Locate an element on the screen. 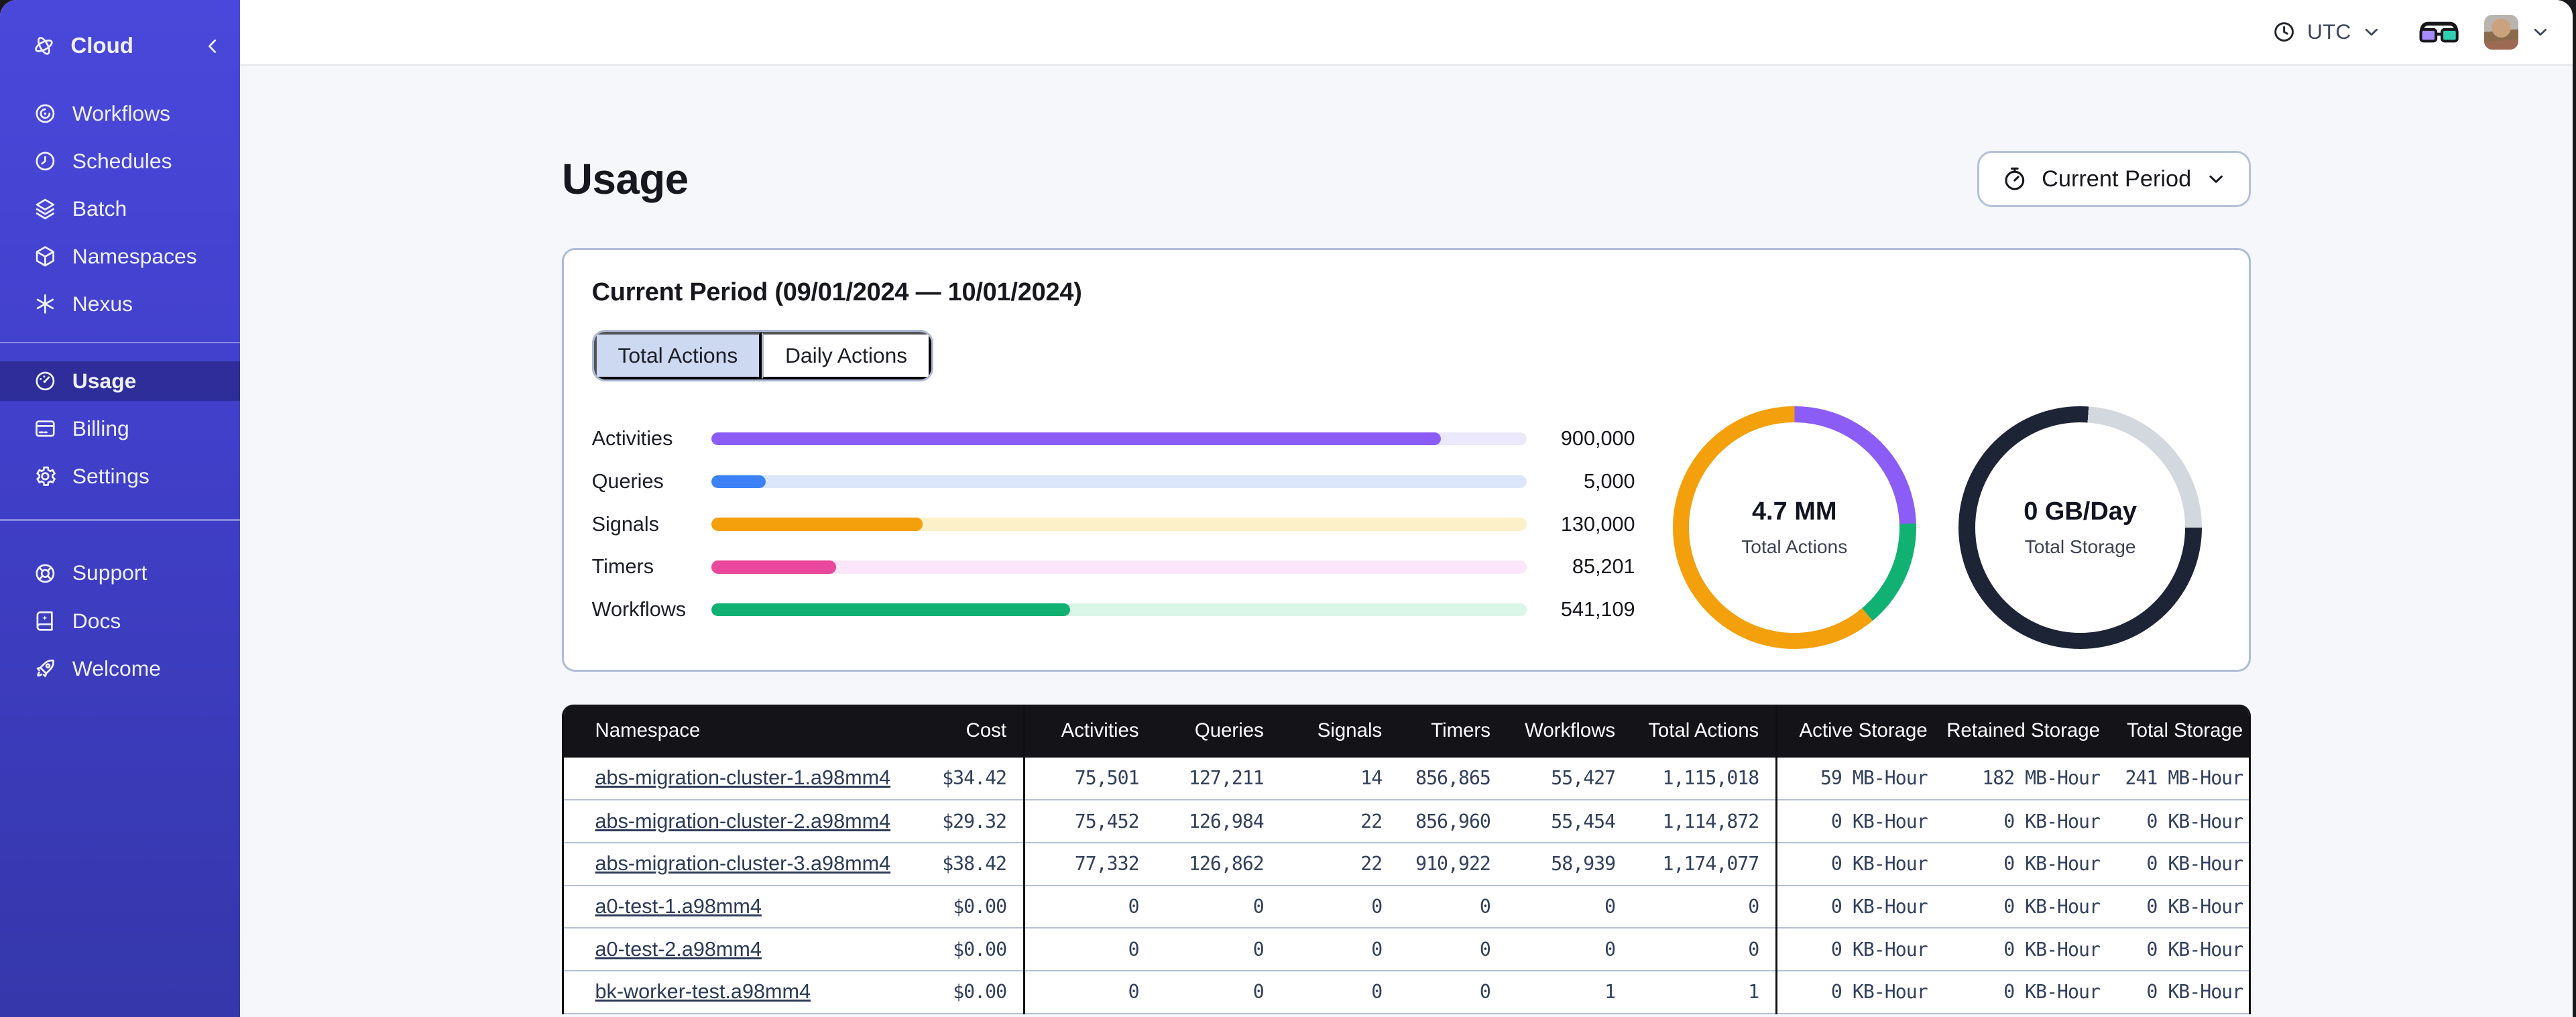  timezone-label: UTC is located at coordinates (2328, 31).